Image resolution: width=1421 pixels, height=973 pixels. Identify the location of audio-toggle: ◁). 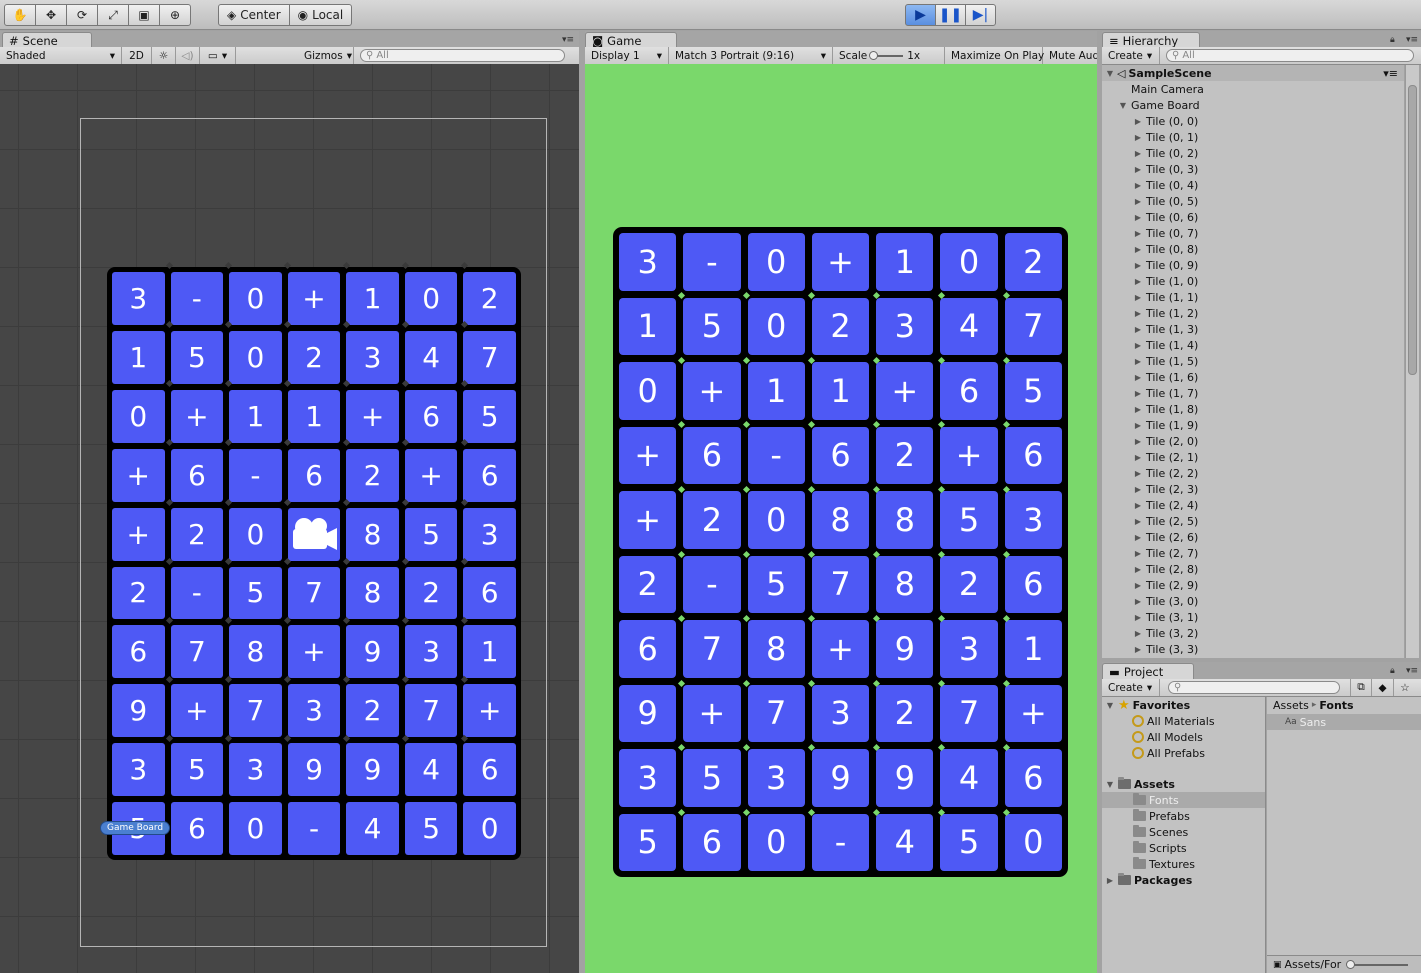
(188, 55).